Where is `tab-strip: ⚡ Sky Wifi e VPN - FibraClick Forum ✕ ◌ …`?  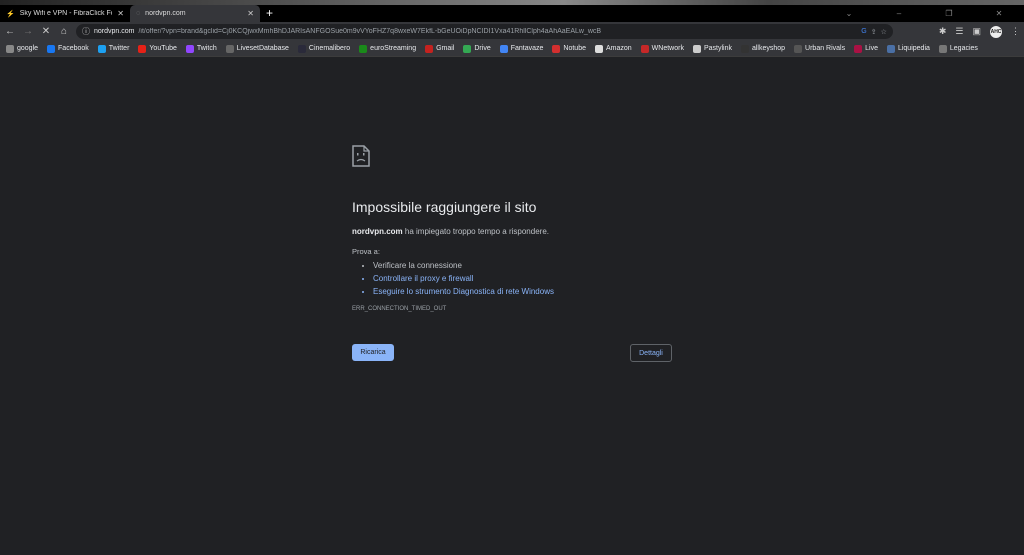
tab-strip: ⚡ Sky Wifi e VPN - FibraClick Forum ✕ ◌ … is located at coordinates (512, 13).